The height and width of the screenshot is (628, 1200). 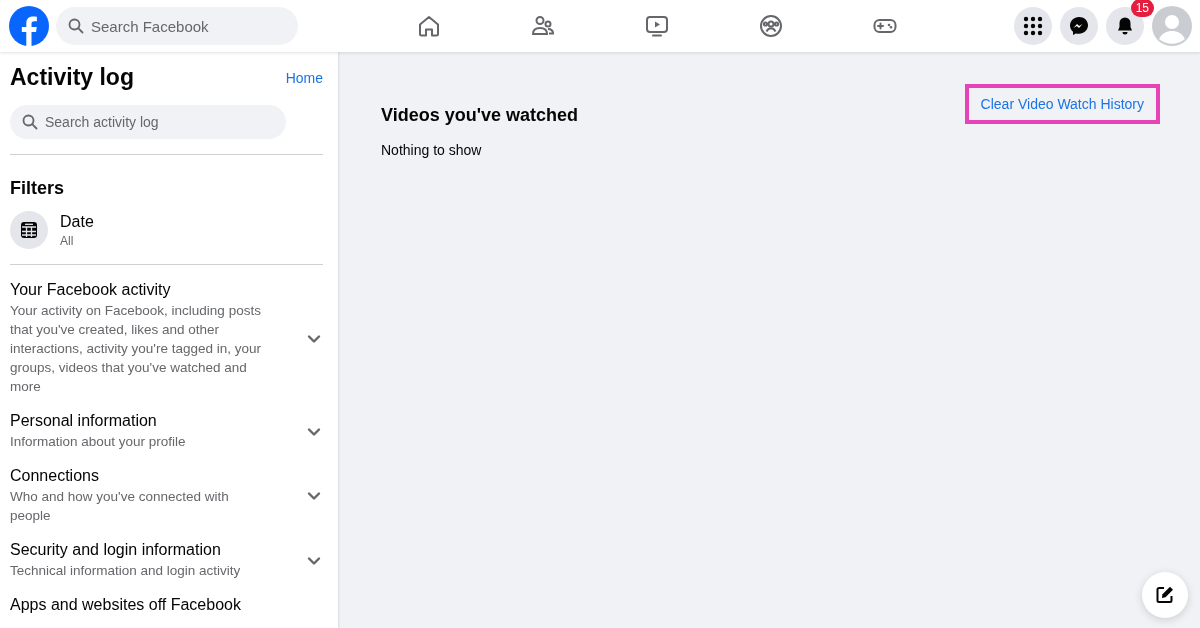 I want to click on category-title: Security and login information, so click(x=141, y=550).